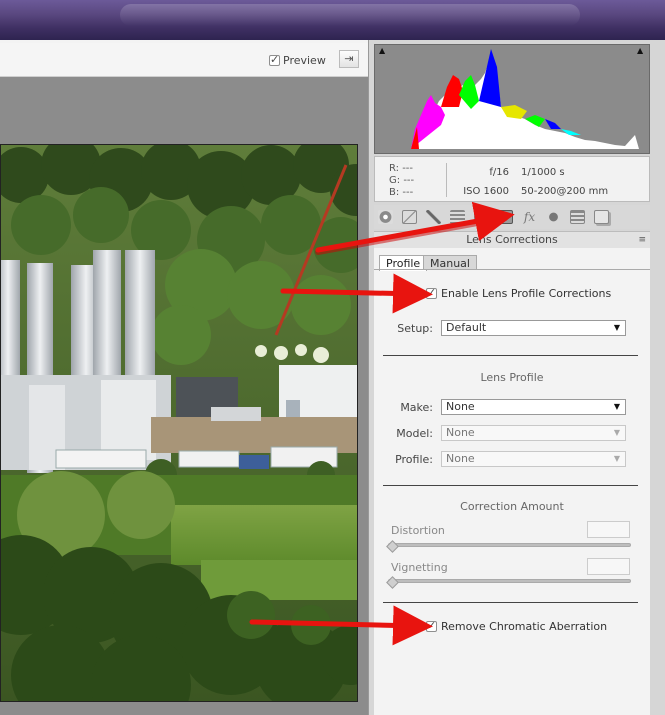  What do you see at coordinates (505, 217) in the screenshot?
I see `lens-corrections-icon` at bounding box center [505, 217].